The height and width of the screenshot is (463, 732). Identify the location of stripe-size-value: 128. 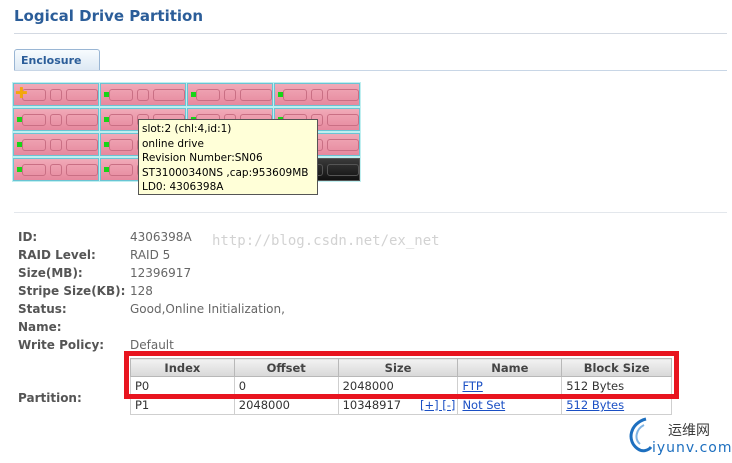
(141, 291).